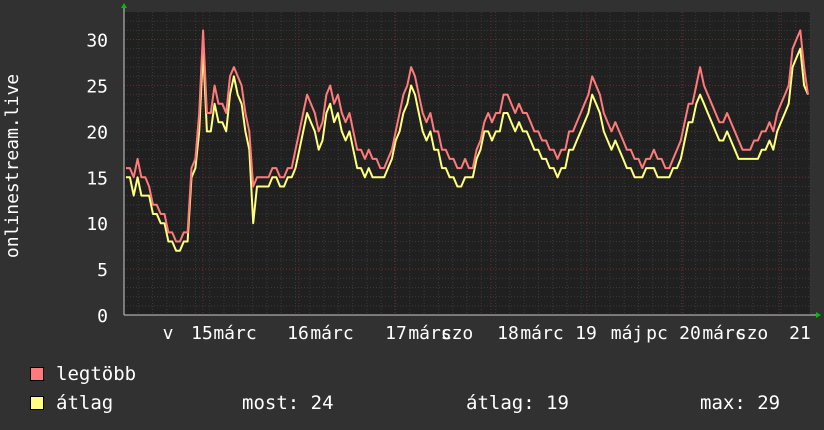  Describe the element at coordinates (586, 333) in the screenshot. I see `x-tick-label: 19` at that location.